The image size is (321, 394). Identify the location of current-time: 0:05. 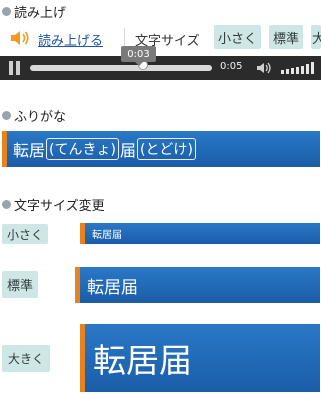
(231, 66).